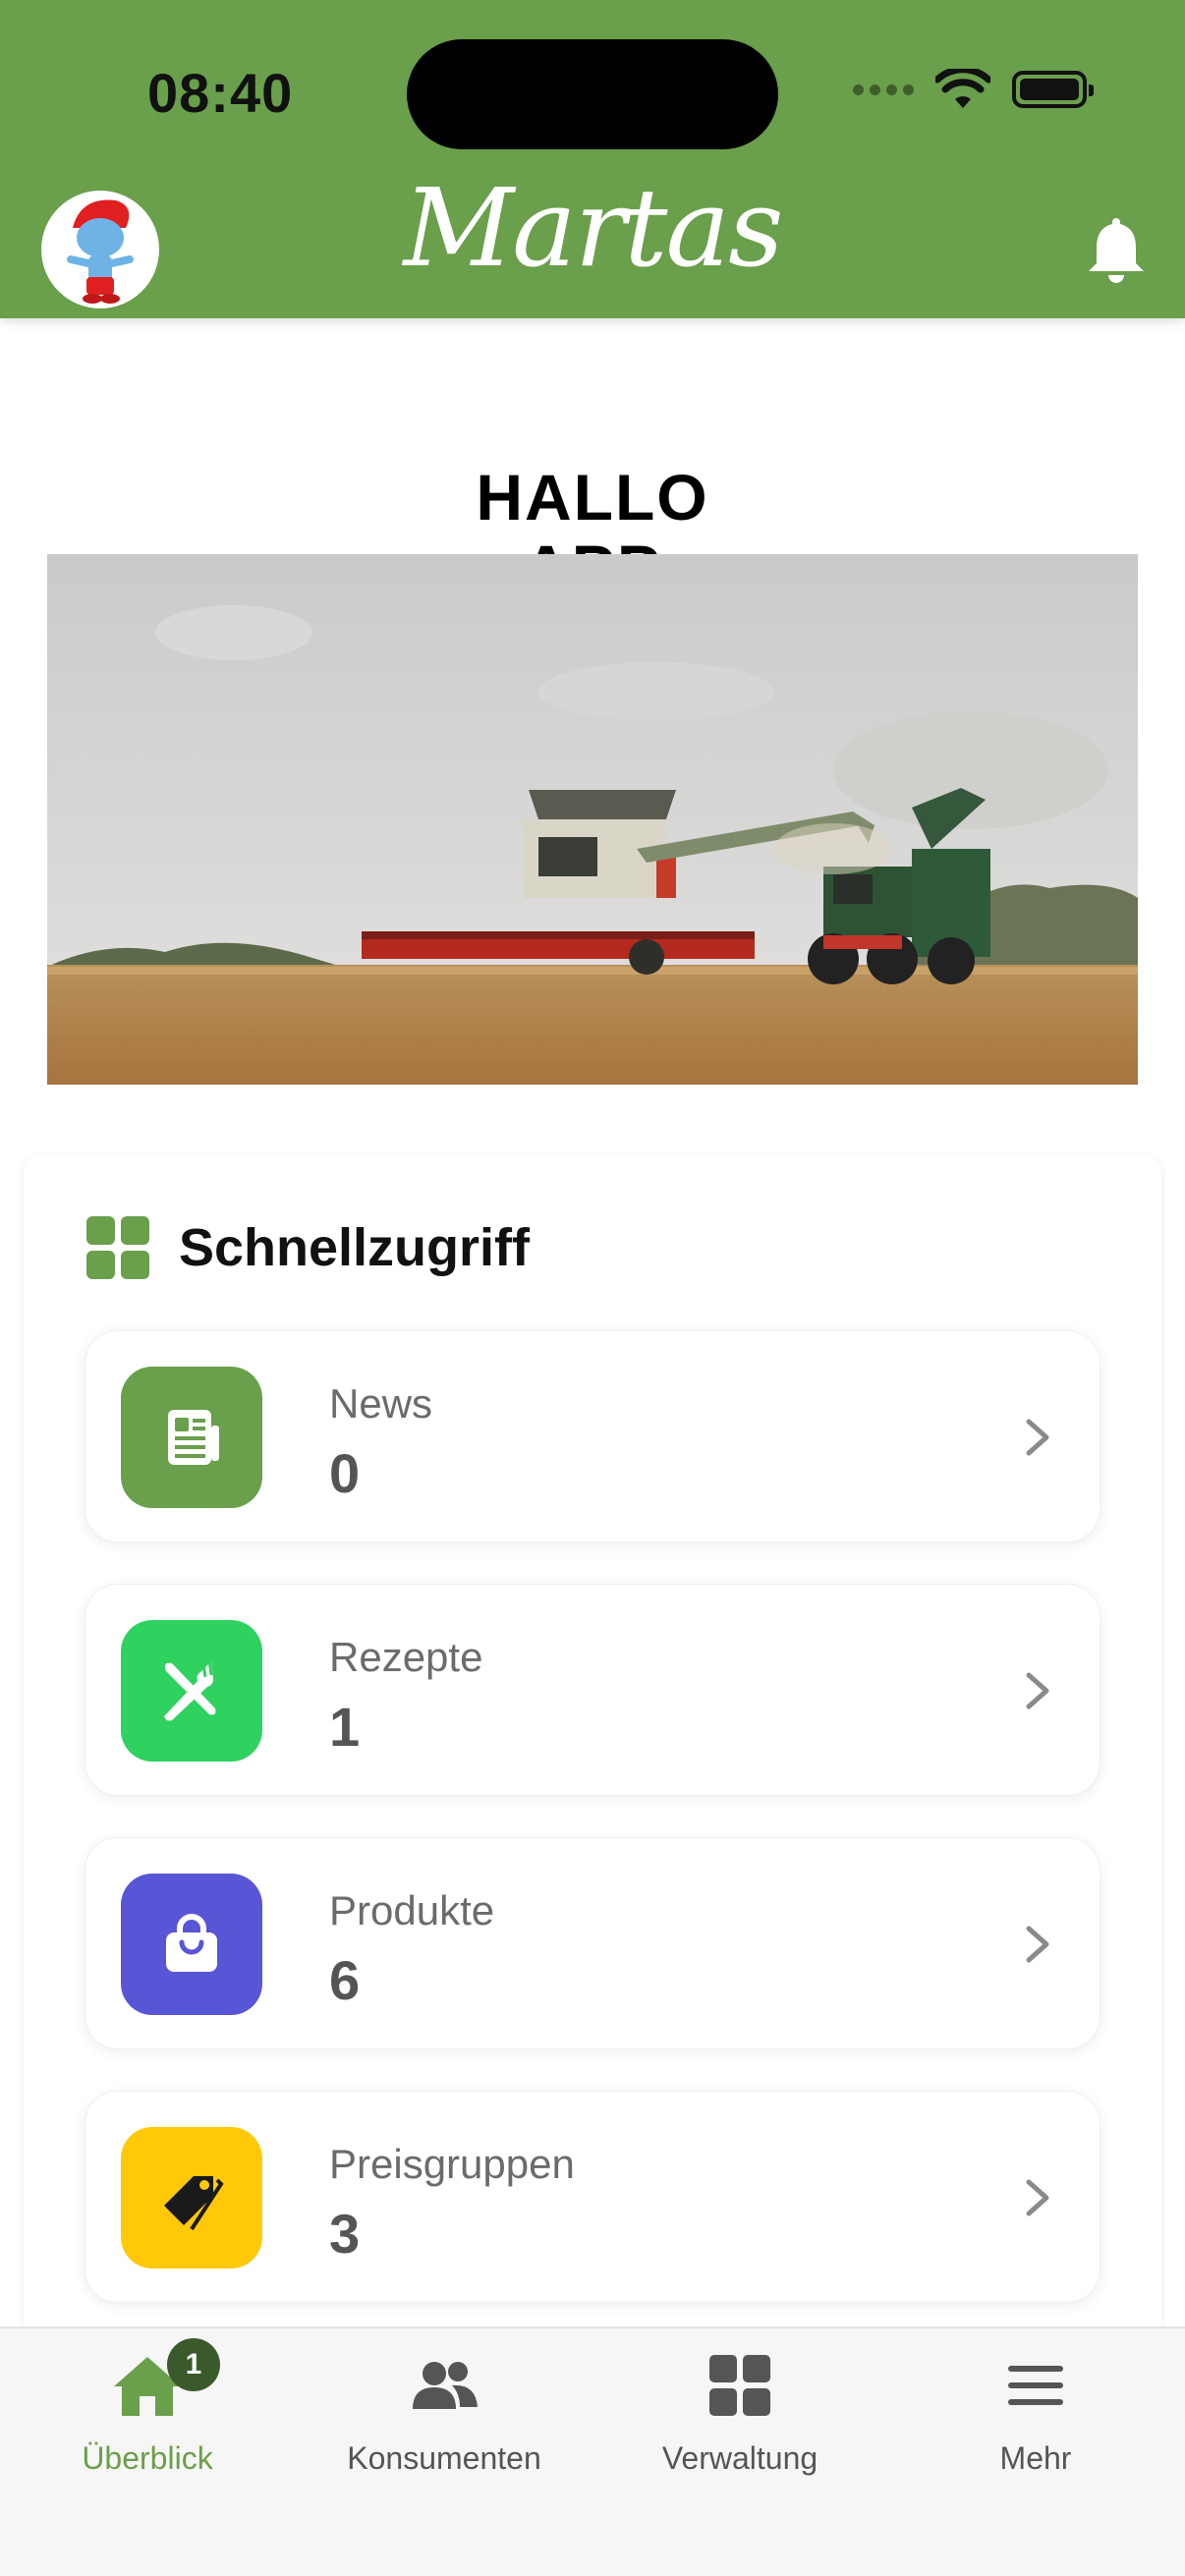 Image resolution: width=1185 pixels, height=2576 pixels. I want to click on quick-access-count: 1, so click(345, 1727).